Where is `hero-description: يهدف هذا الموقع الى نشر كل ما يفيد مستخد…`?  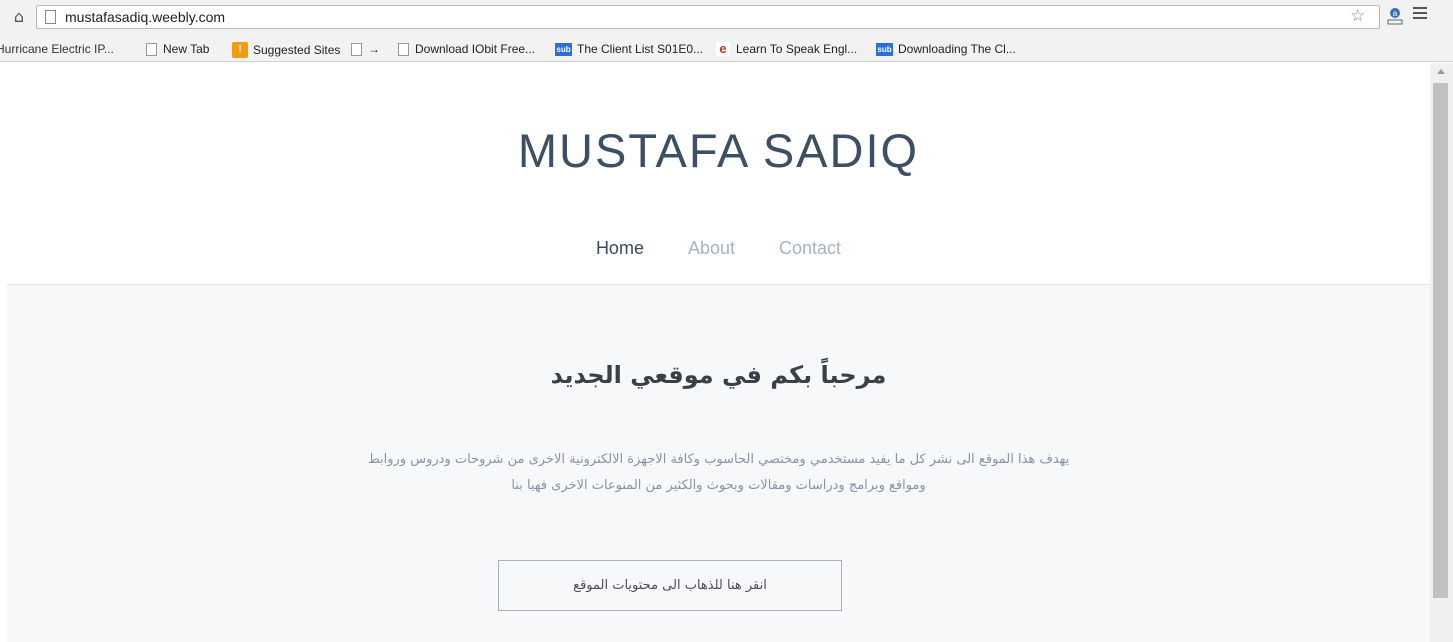 hero-description: يهدف هذا الموقع الى نشر كل ما يفيد مستخد… is located at coordinates (718, 473).